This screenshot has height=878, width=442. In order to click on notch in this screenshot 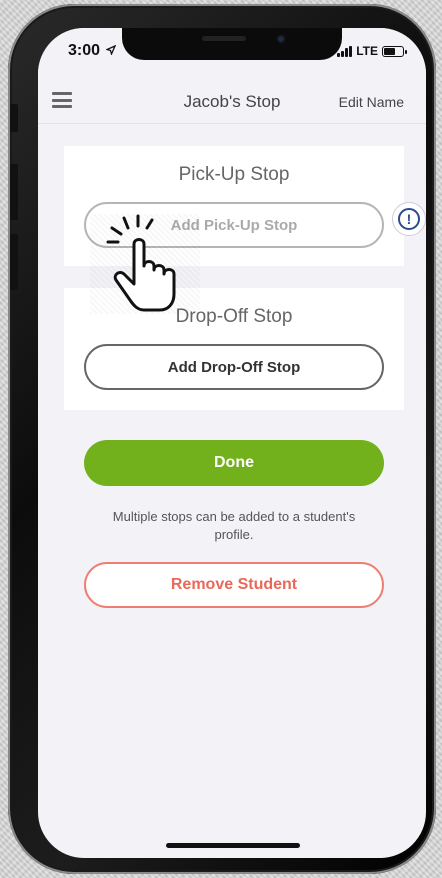, I will do `click(232, 44)`.